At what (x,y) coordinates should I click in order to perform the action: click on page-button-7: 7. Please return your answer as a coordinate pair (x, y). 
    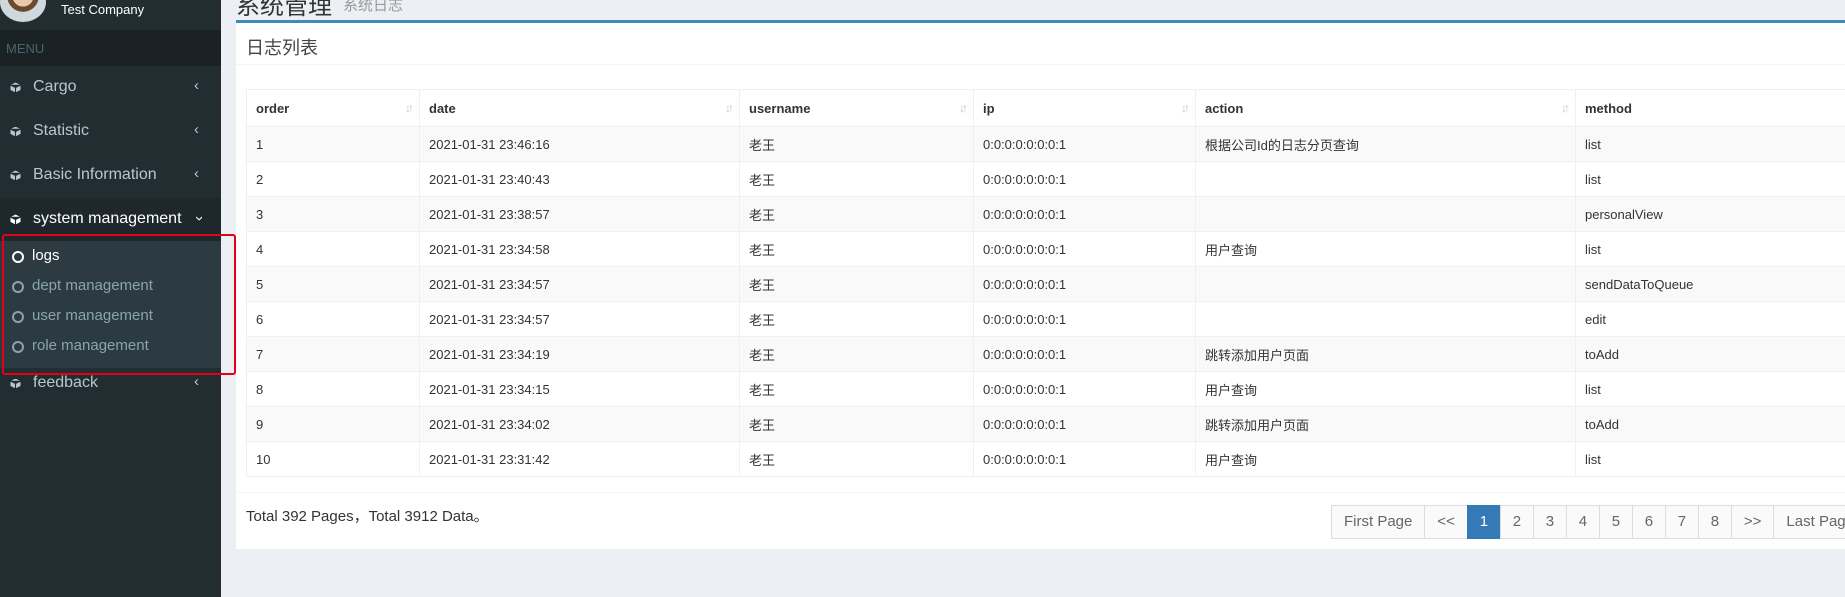
    Looking at the image, I should click on (1681, 522).